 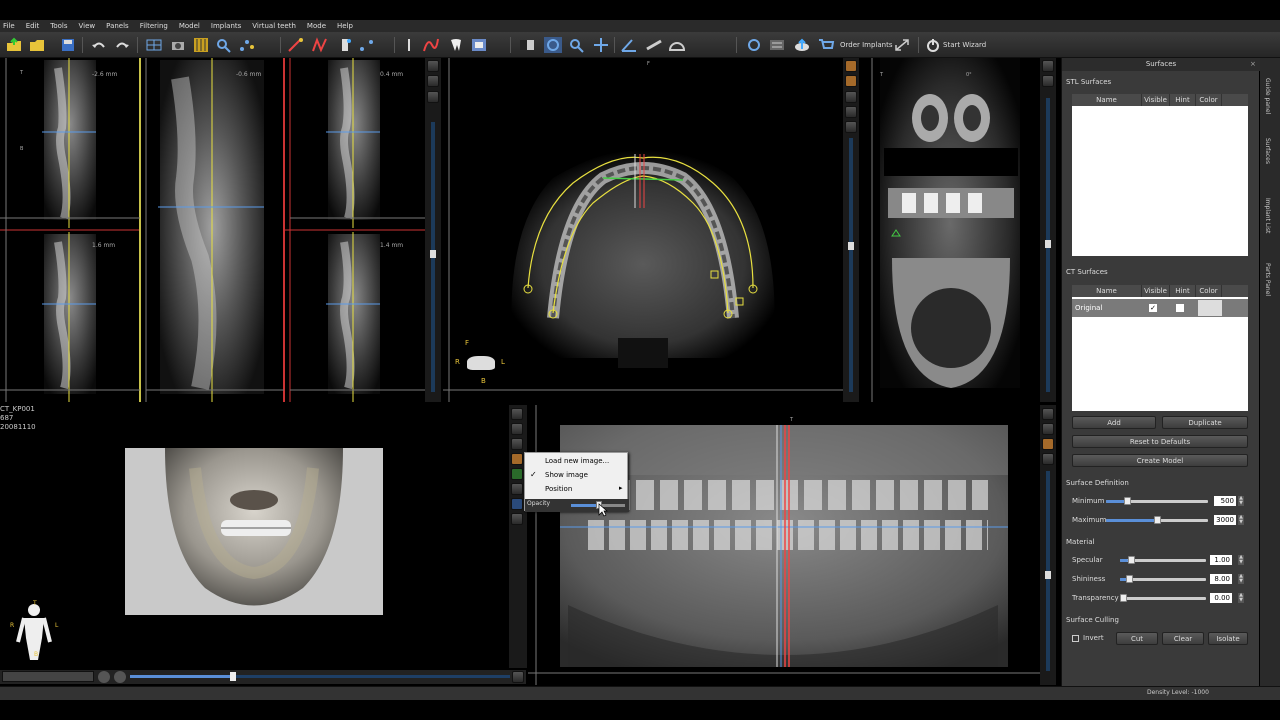 What do you see at coordinates (951, 230) in the screenshot?
I see `coronal-viewport: T 0°` at bounding box center [951, 230].